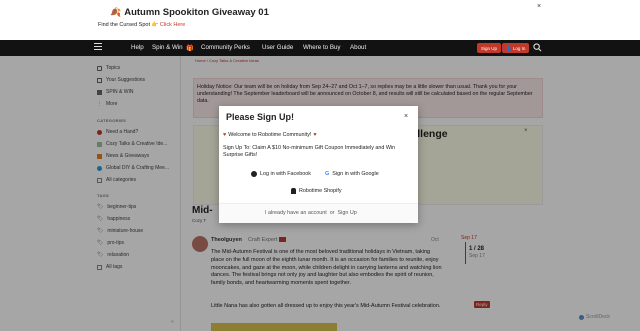 Image resolution: width=640 pixels, height=331 pixels. Describe the element at coordinates (406, 116) in the screenshot. I see `close-icon: ×` at that location.